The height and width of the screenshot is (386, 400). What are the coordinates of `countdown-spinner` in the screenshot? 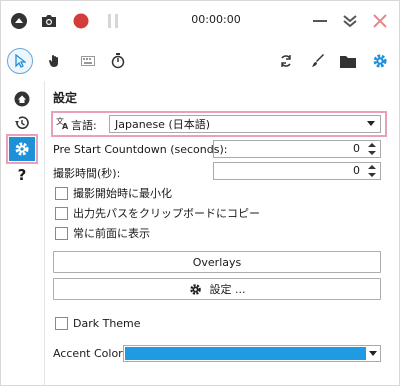 It's located at (372, 149).